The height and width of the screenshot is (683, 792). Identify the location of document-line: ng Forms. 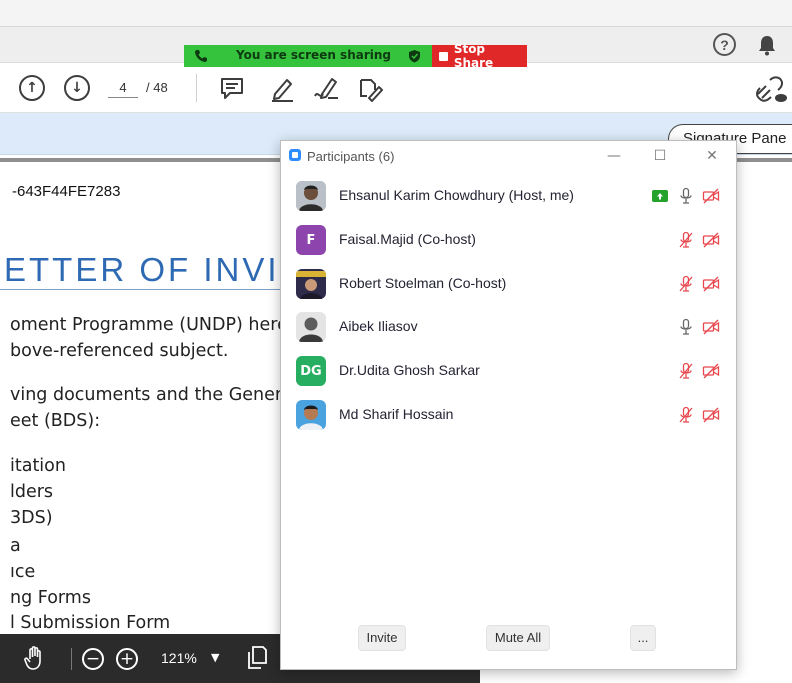
(50, 598).